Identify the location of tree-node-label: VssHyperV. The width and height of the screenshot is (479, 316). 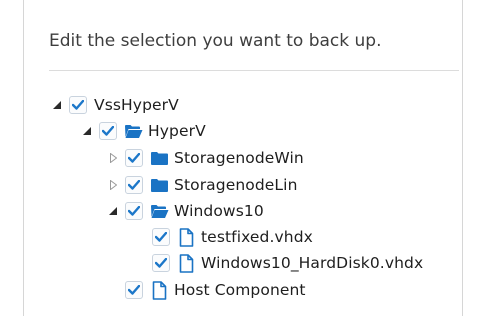
(136, 105).